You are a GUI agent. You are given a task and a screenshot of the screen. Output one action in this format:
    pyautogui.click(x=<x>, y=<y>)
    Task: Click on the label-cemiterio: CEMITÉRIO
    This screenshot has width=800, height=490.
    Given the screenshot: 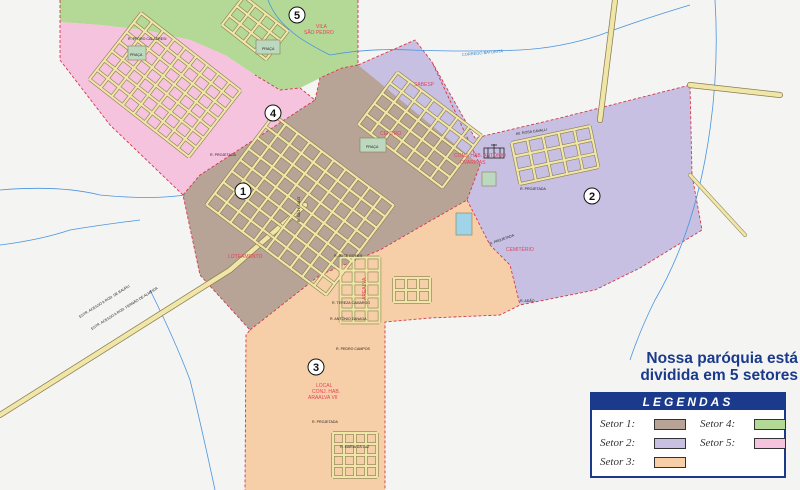 What is the action you would take?
    pyautogui.click(x=520, y=249)
    